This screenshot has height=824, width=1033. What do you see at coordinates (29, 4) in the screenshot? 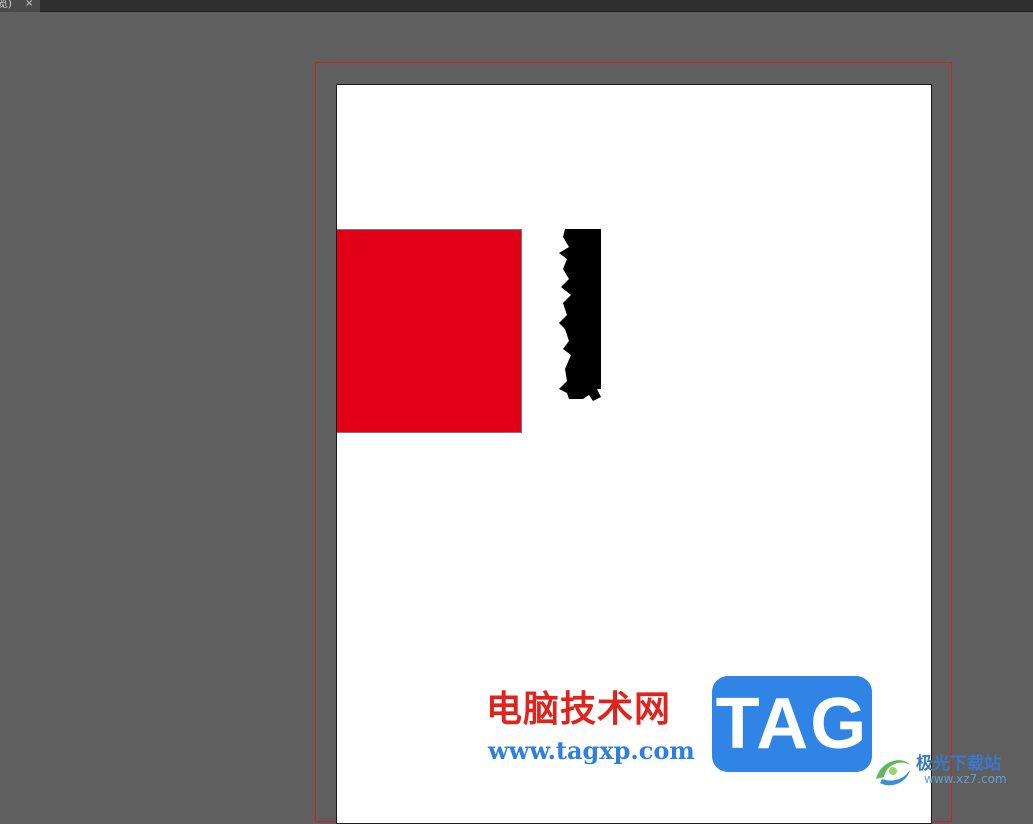
I see `close-icon: ×` at bounding box center [29, 4].